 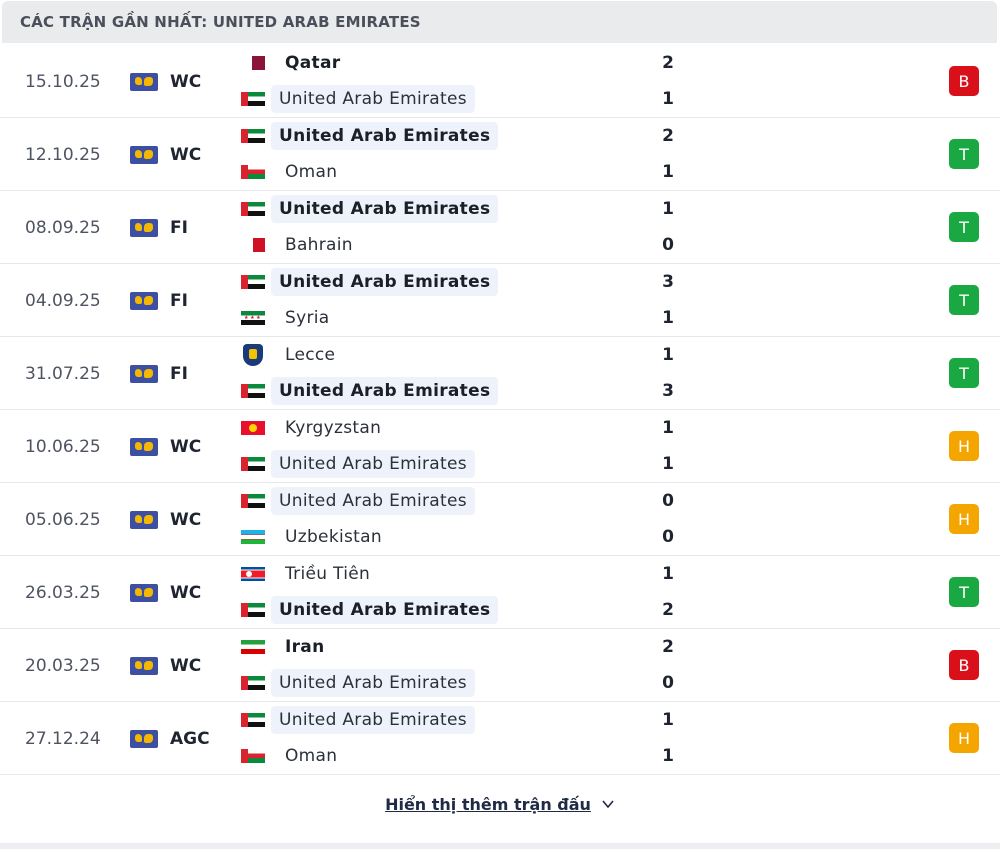 I want to click on kyrgyzstan-flag-icon, so click(x=253, y=428).